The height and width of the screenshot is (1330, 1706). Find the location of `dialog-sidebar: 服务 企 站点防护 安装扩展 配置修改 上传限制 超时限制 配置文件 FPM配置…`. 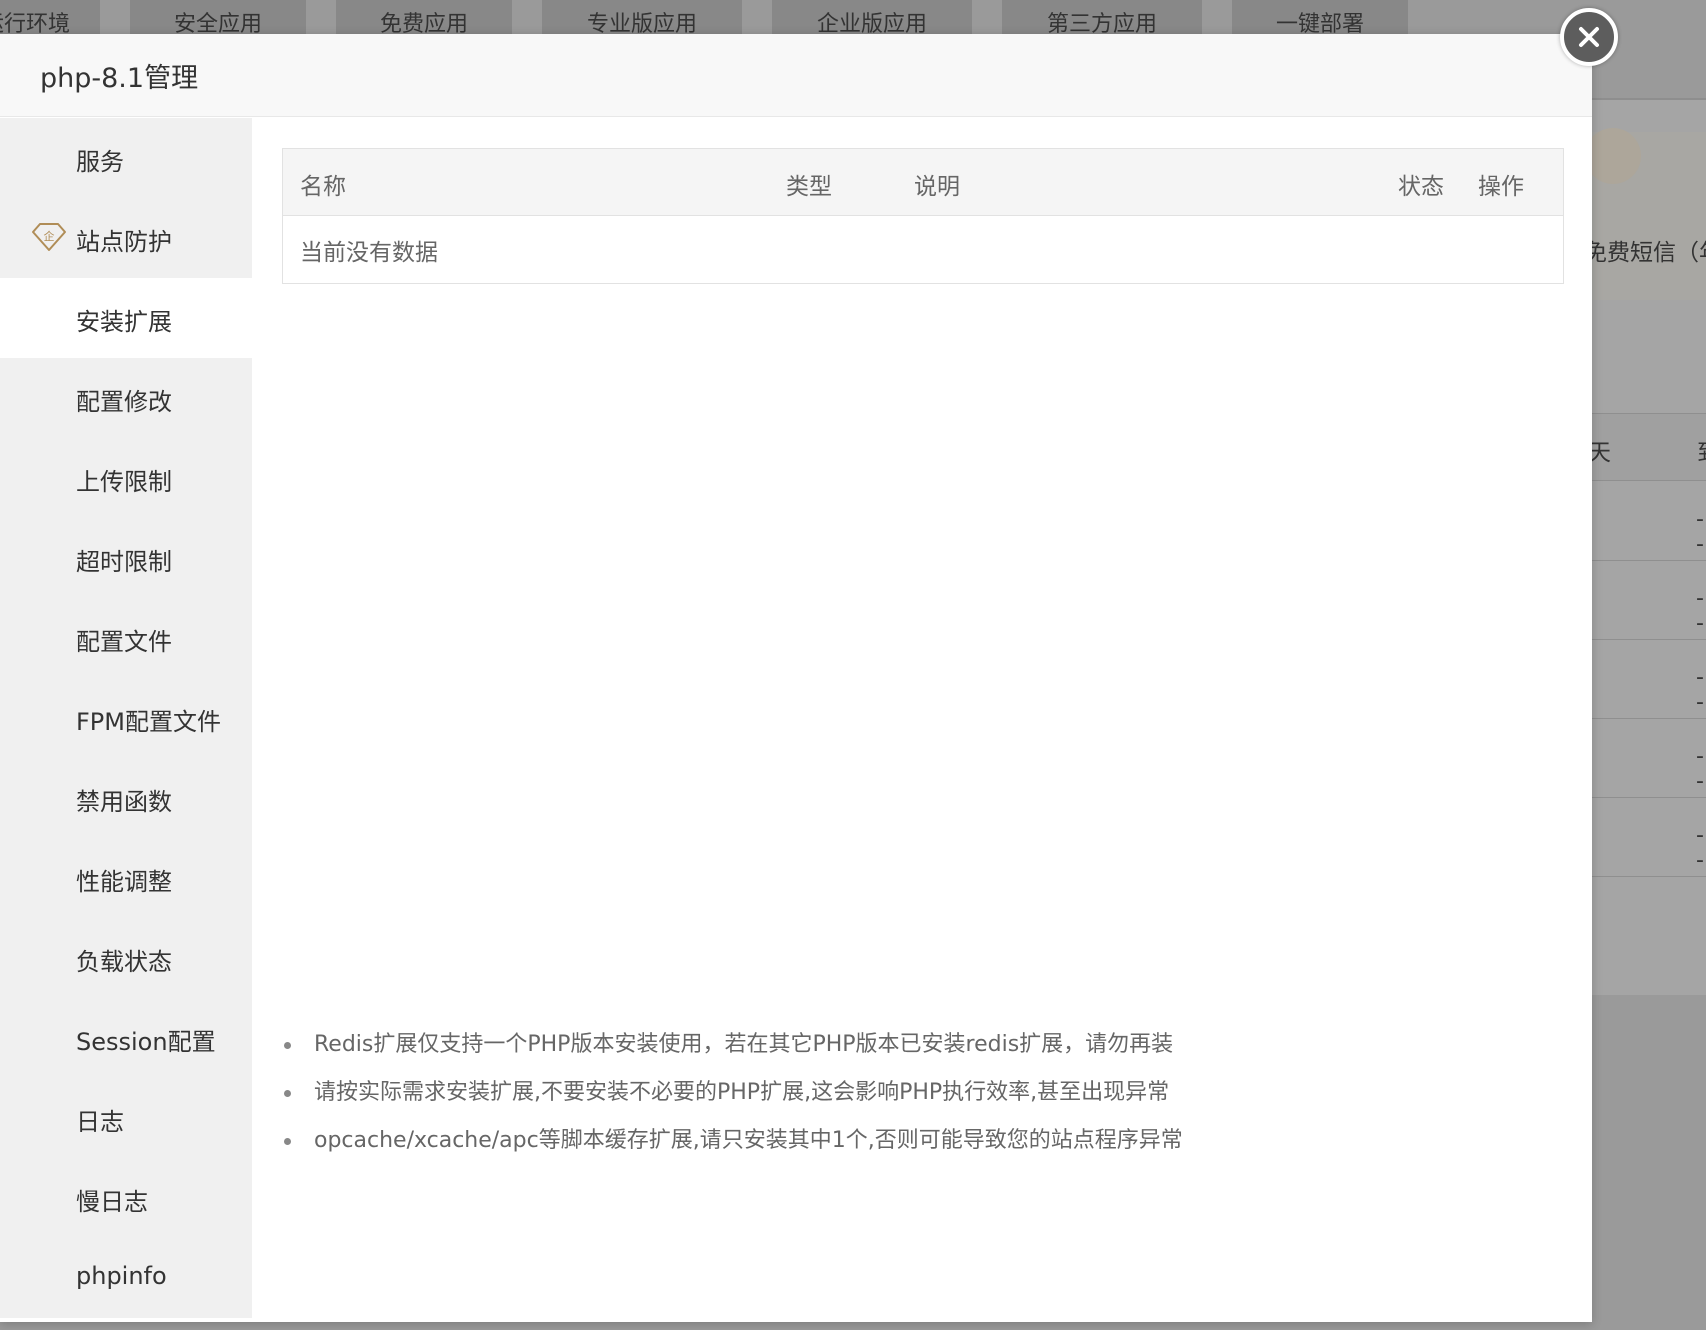

dialog-sidebar: 服务 企 站点防护 安装扩展 配置修改 上传限制 超时限制 配置文件 FPM配置… is located at coordinates (126, 718).